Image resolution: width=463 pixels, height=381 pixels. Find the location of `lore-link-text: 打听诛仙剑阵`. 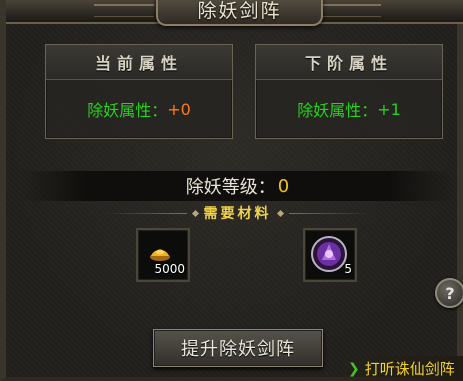

lore-link-text: 打听诛仙剑阵 is located at coordinates (410, 368).